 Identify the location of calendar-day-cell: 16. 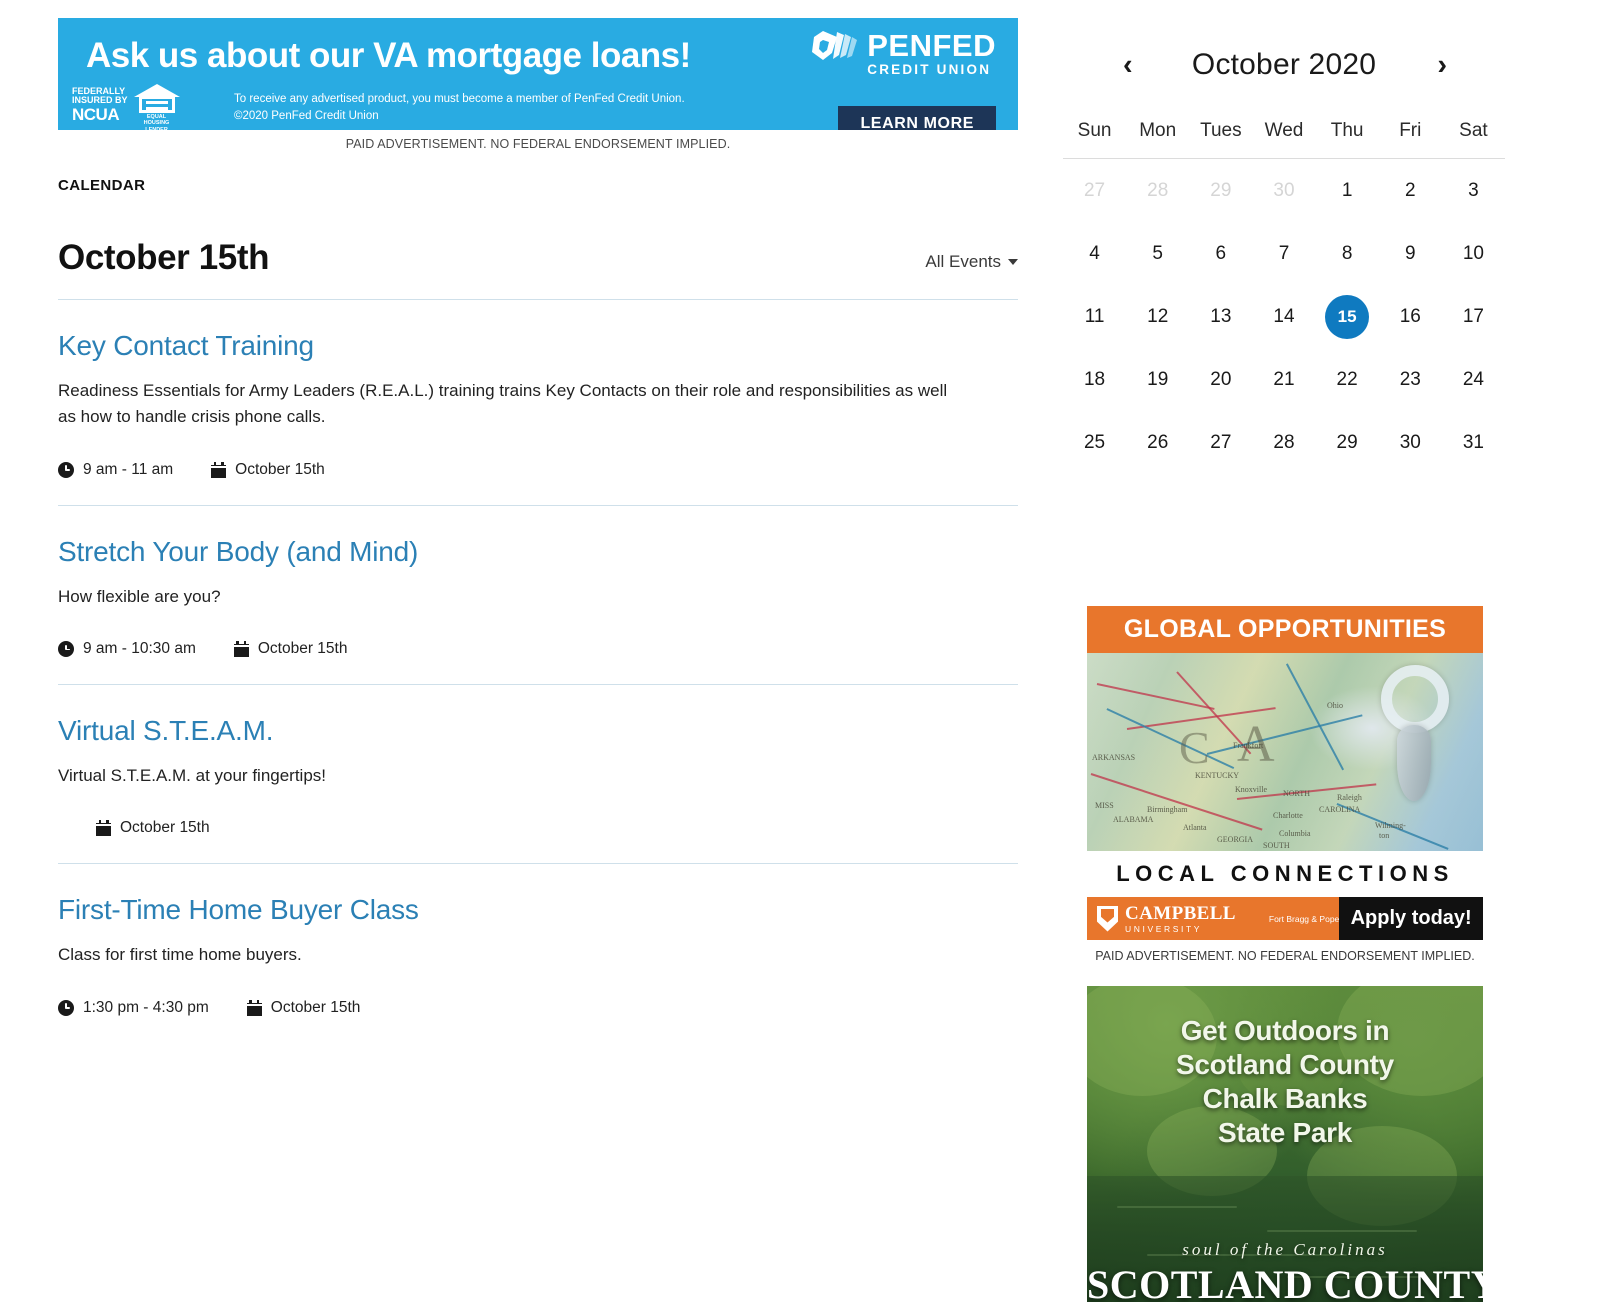
(1410, 316).